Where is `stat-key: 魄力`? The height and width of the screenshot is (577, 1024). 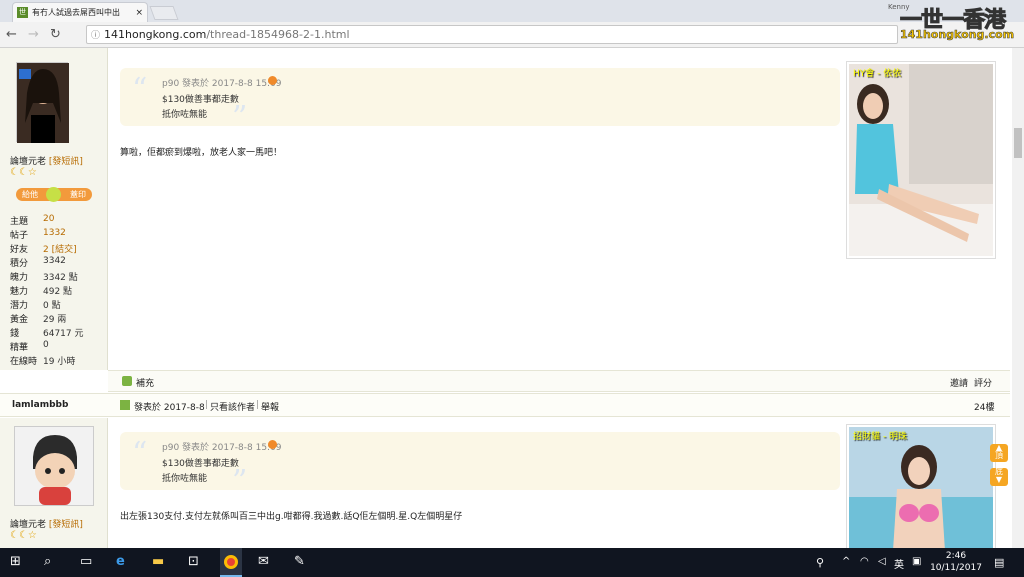 stat-key: 魄力 is located at coordinates (19, 278).